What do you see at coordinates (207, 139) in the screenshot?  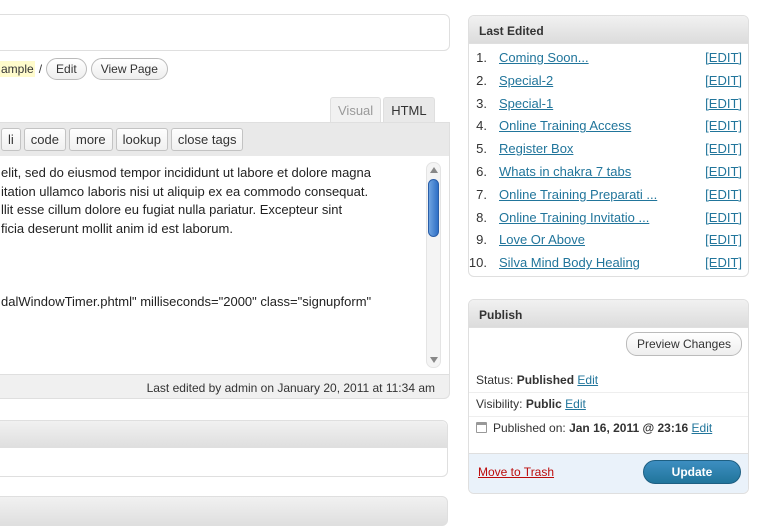 I see `quicktag-close-tags-button: close tags` at bounding box center [207, 139].